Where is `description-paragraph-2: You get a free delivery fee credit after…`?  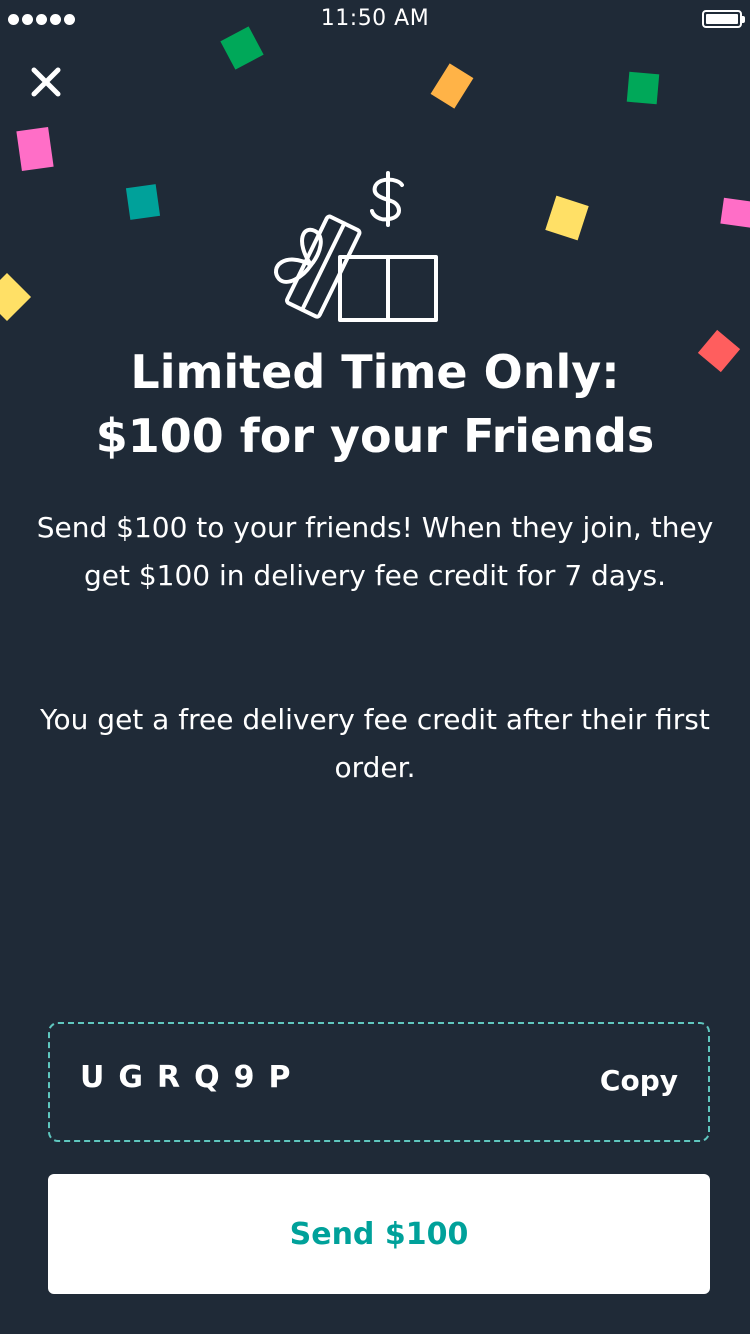
description-paragraph-2: You get a free delivery fee credit after… is located at coordinates (375, 743).